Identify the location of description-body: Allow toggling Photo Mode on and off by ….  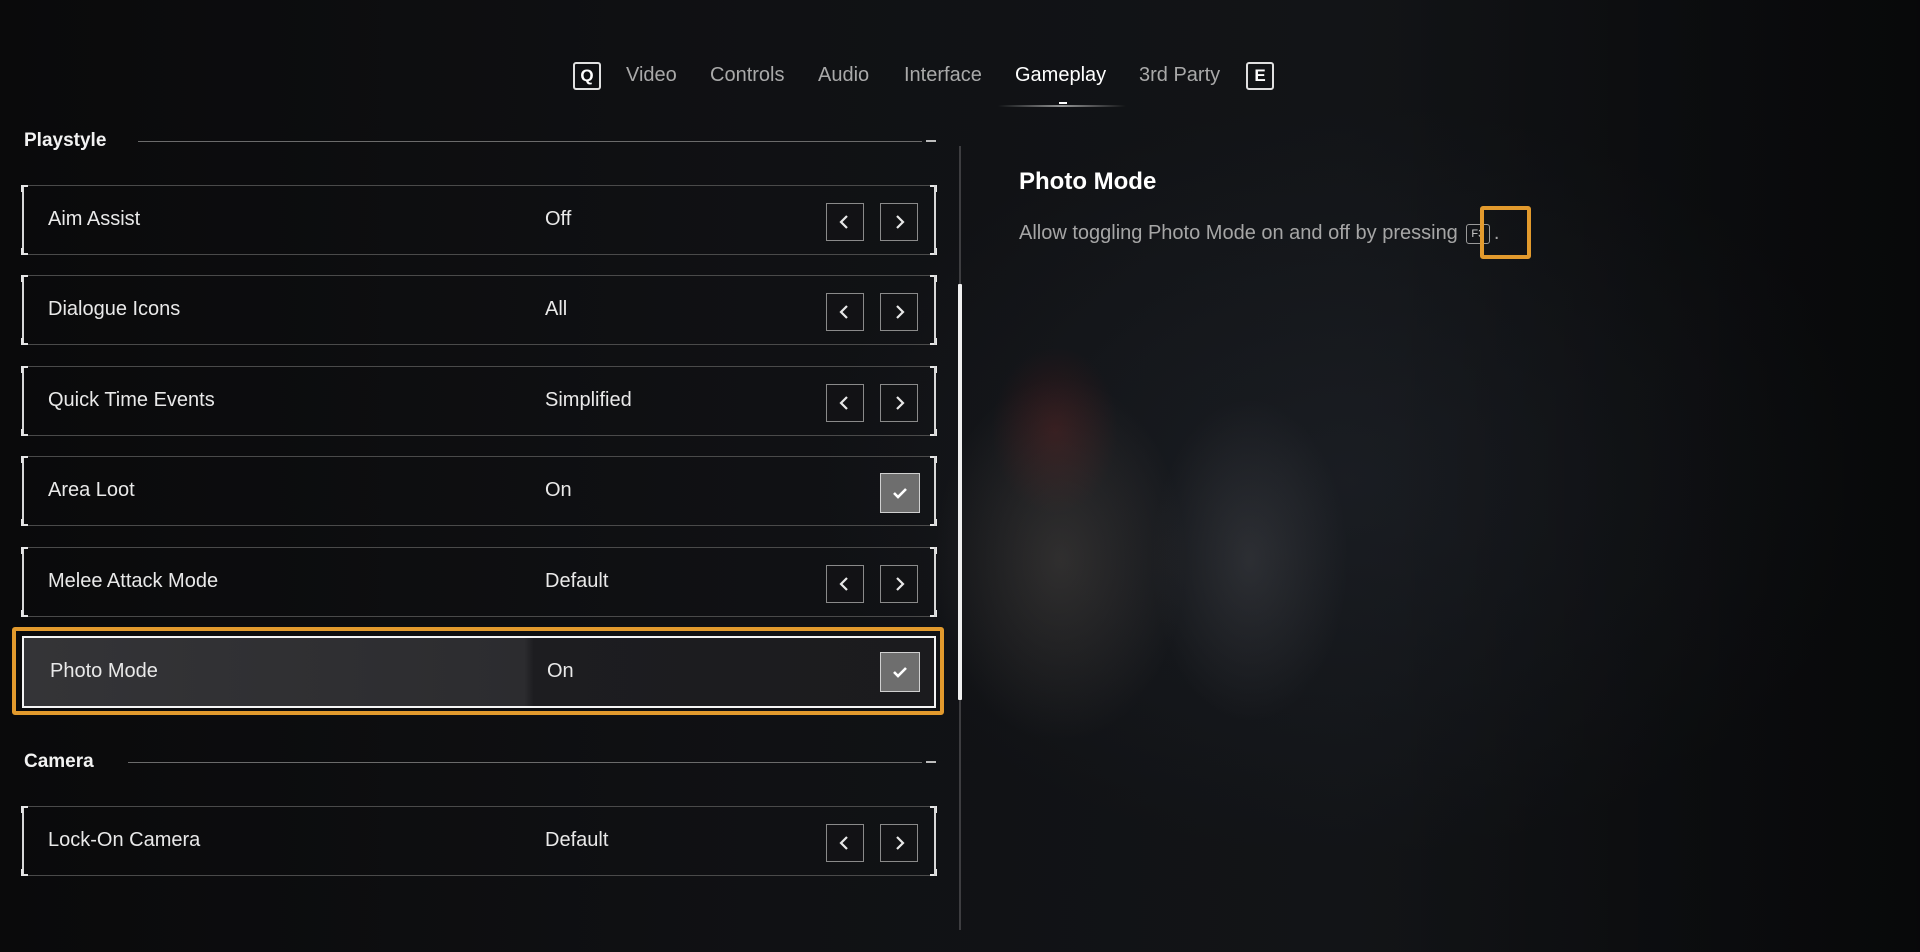
(1238, 233).